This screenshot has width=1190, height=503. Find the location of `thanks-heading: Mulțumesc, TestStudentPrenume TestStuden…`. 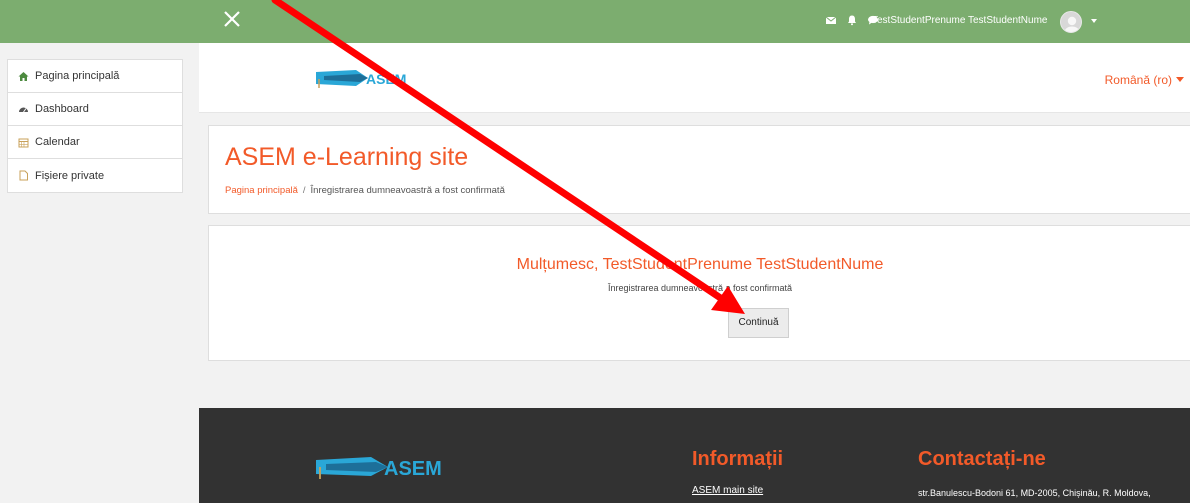

thanks-heading: Mulțumesc, TestStudentPrenume TestStuden… is located at coordinates (700, 264).